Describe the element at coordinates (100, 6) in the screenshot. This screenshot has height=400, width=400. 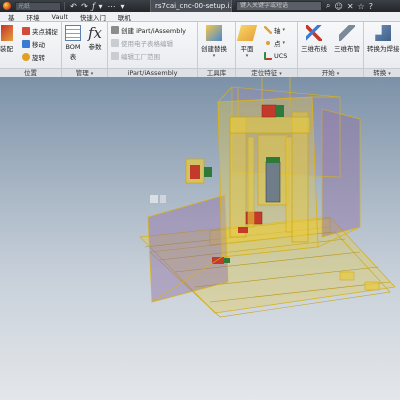
I see `dropdown-icon: ▾` at that location.